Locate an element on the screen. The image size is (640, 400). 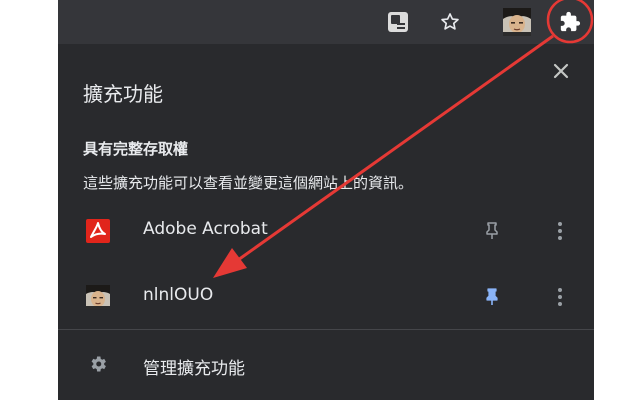
divider is located at coordinates (326, 329).